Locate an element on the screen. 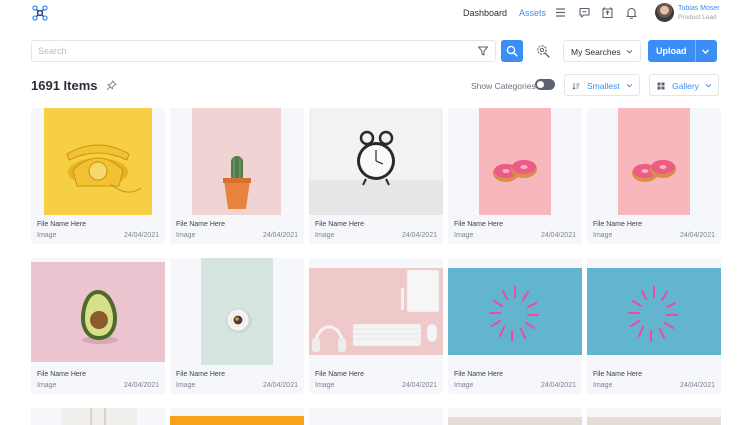 The image size is (750, 425). upload-box-icon is located at coordinates (607, 12).